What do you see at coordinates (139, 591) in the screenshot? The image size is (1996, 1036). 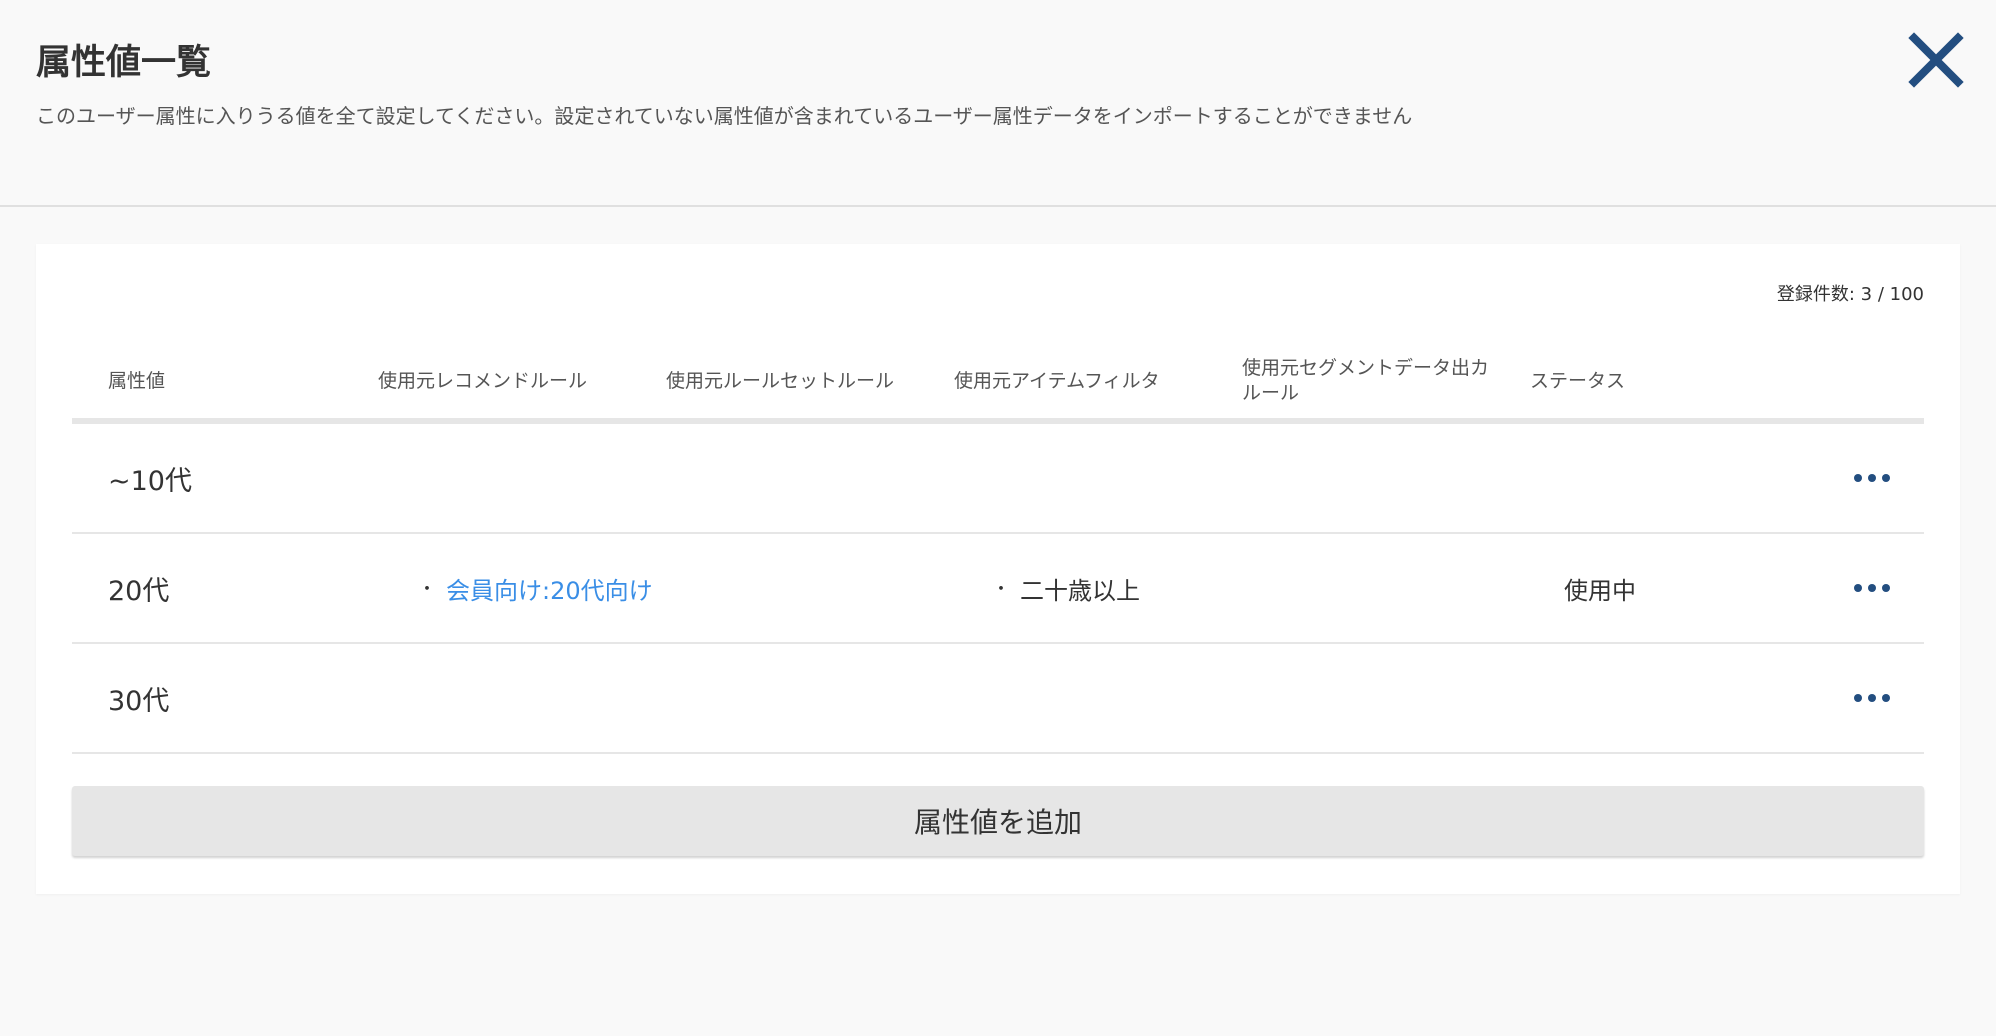 I see `attribute-value: 20代` at bounding box center [139, 591].